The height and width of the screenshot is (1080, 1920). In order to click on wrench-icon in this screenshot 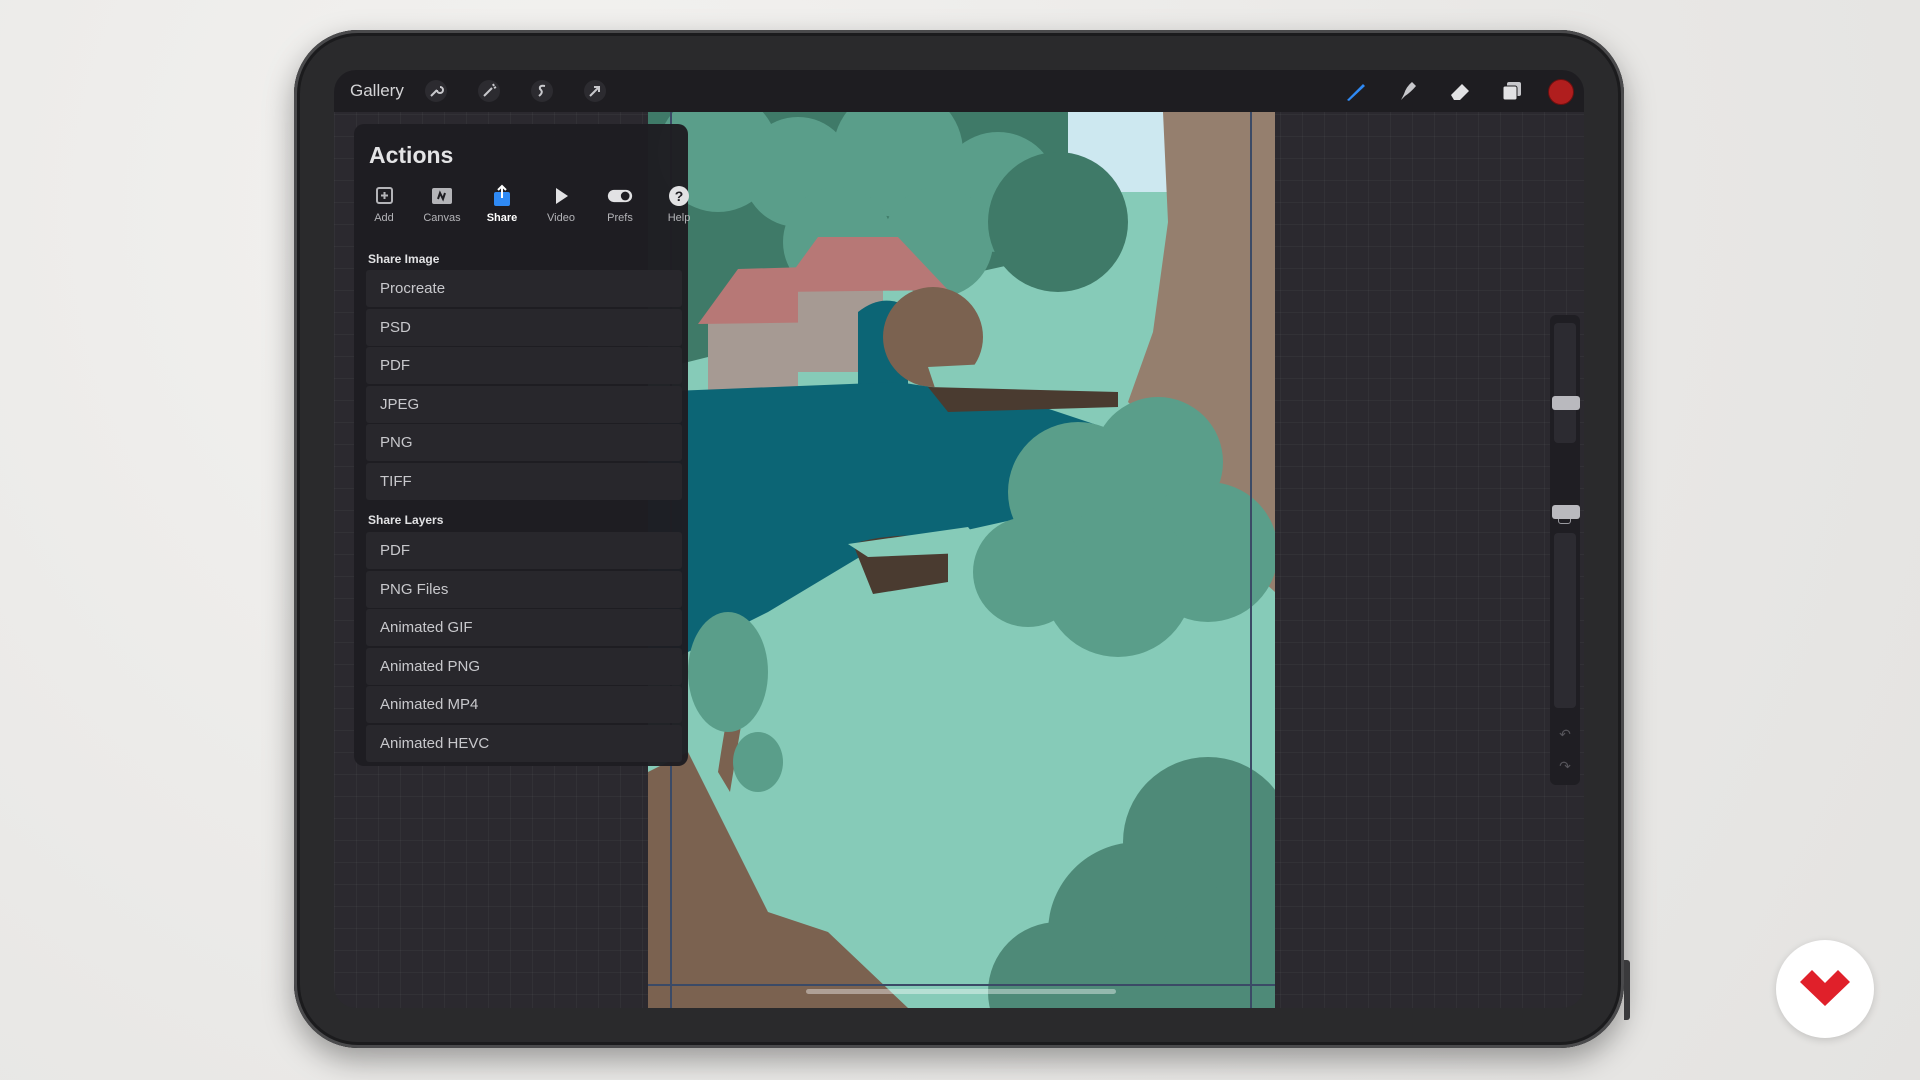, I will do `click(436, 91)`.